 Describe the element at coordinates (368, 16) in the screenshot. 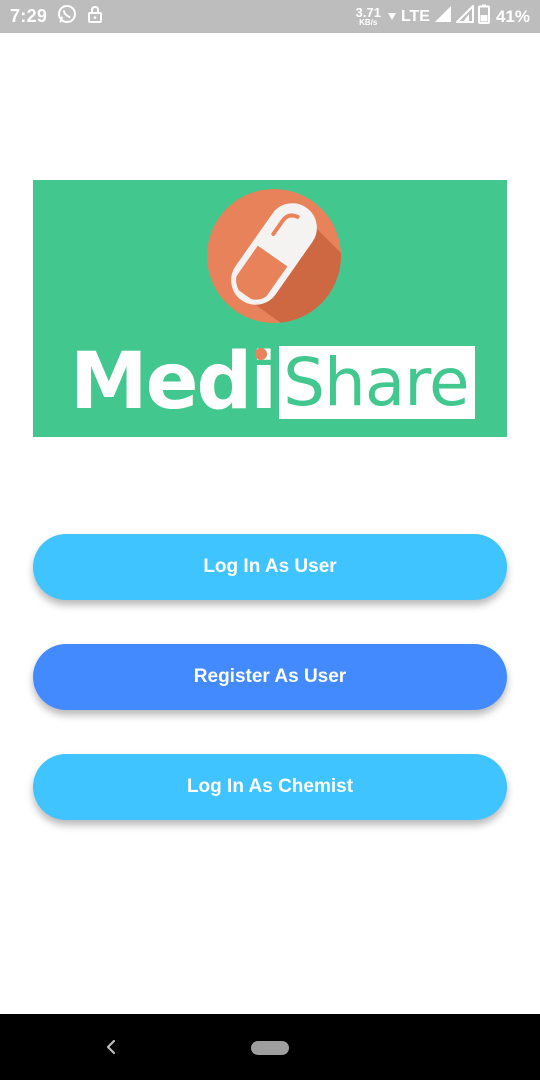

I see `network-speed: 3.71 KB/s` at that location.